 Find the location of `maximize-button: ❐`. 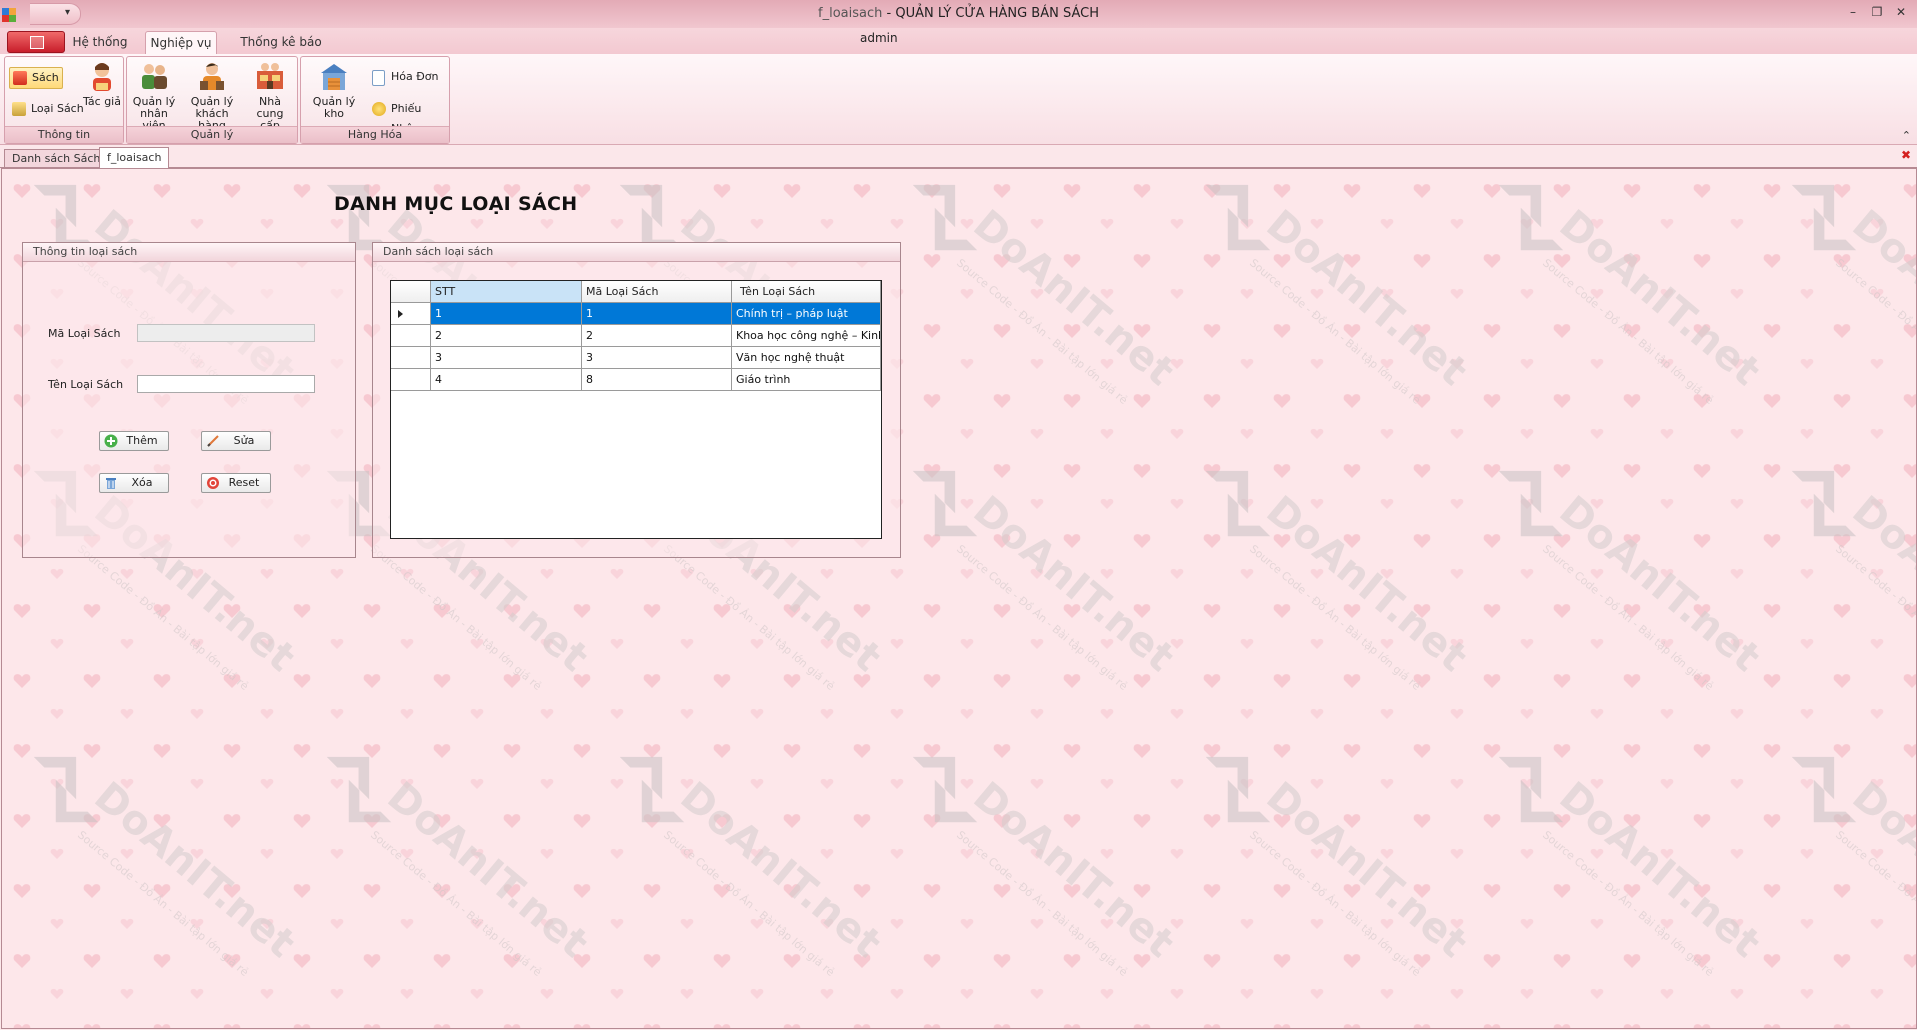

maximize-button: ❐ is located at coordinates (1877, 12).